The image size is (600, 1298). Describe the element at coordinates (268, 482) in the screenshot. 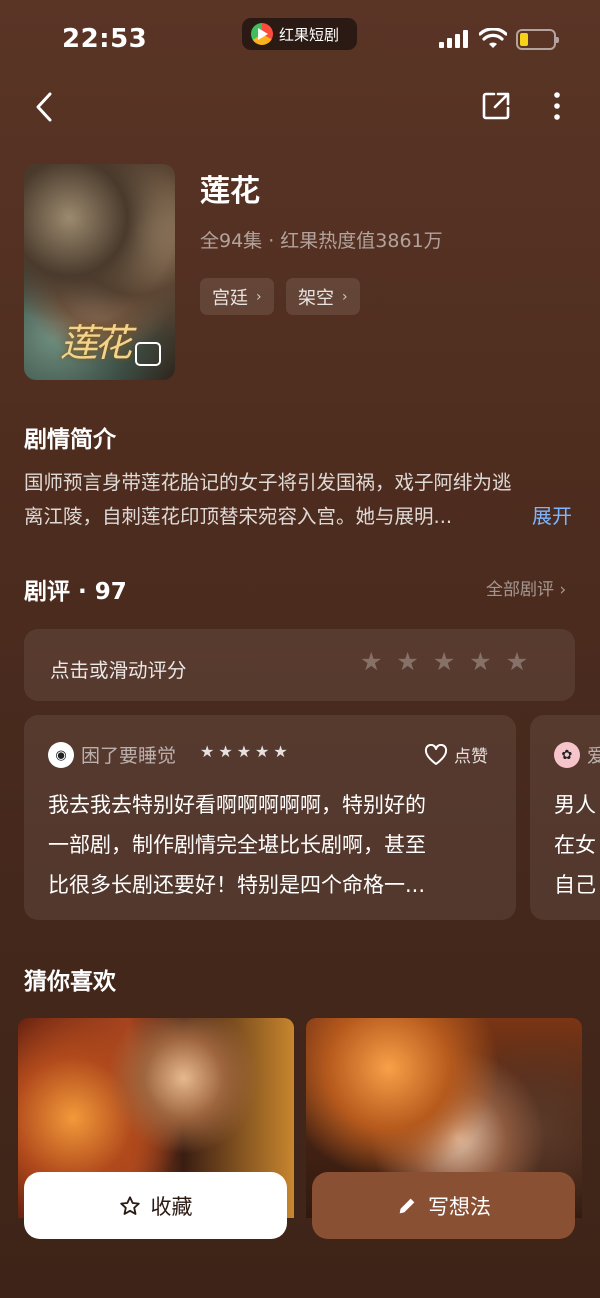

I see `synopsis-line: 国师预言身带莲花胎记的女子将引发国祸，戏子阿绯为逃` at that location.